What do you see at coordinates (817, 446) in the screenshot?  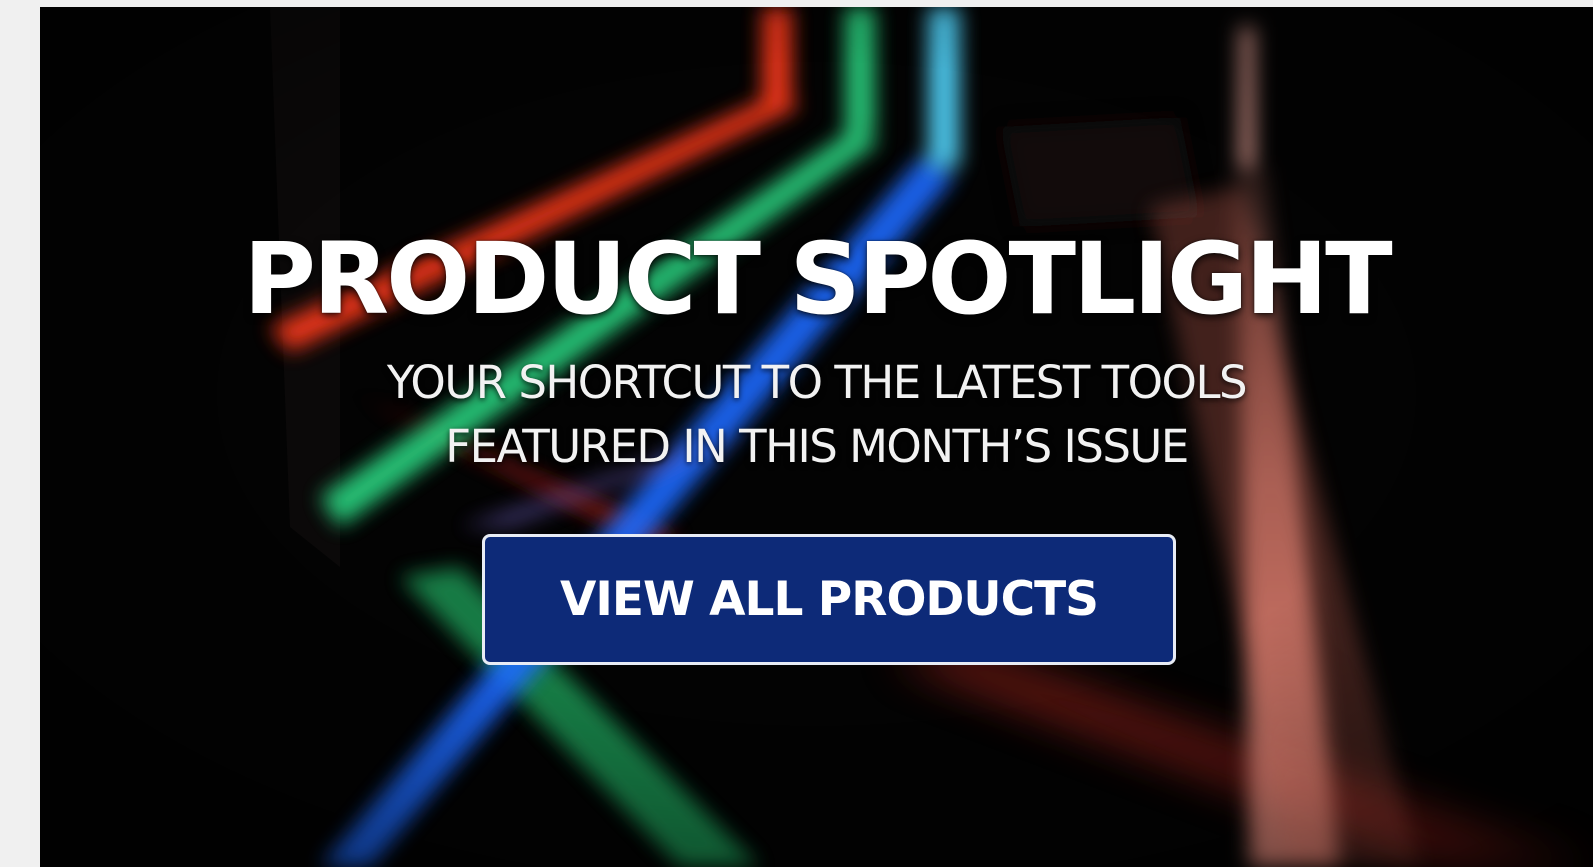 I see `banner-subtitle-line-2: FEATURED IN THIS MONTH’S ISSUE` at bounding box center [817, 446].